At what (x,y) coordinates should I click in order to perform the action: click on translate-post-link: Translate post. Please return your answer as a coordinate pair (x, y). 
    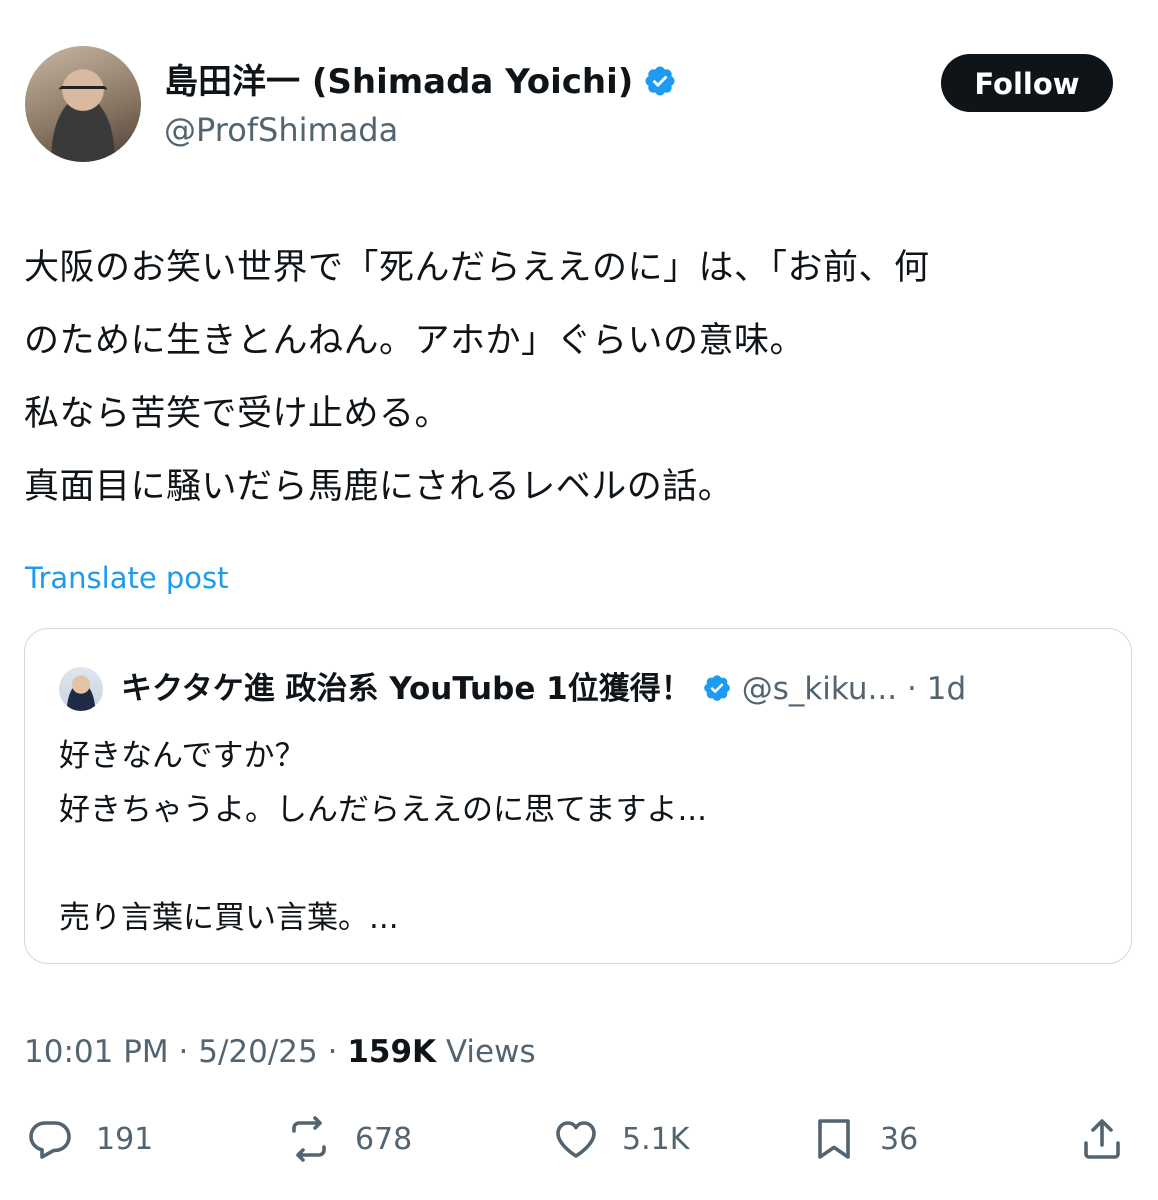
    Looking at the image, I should click on (127, 578).